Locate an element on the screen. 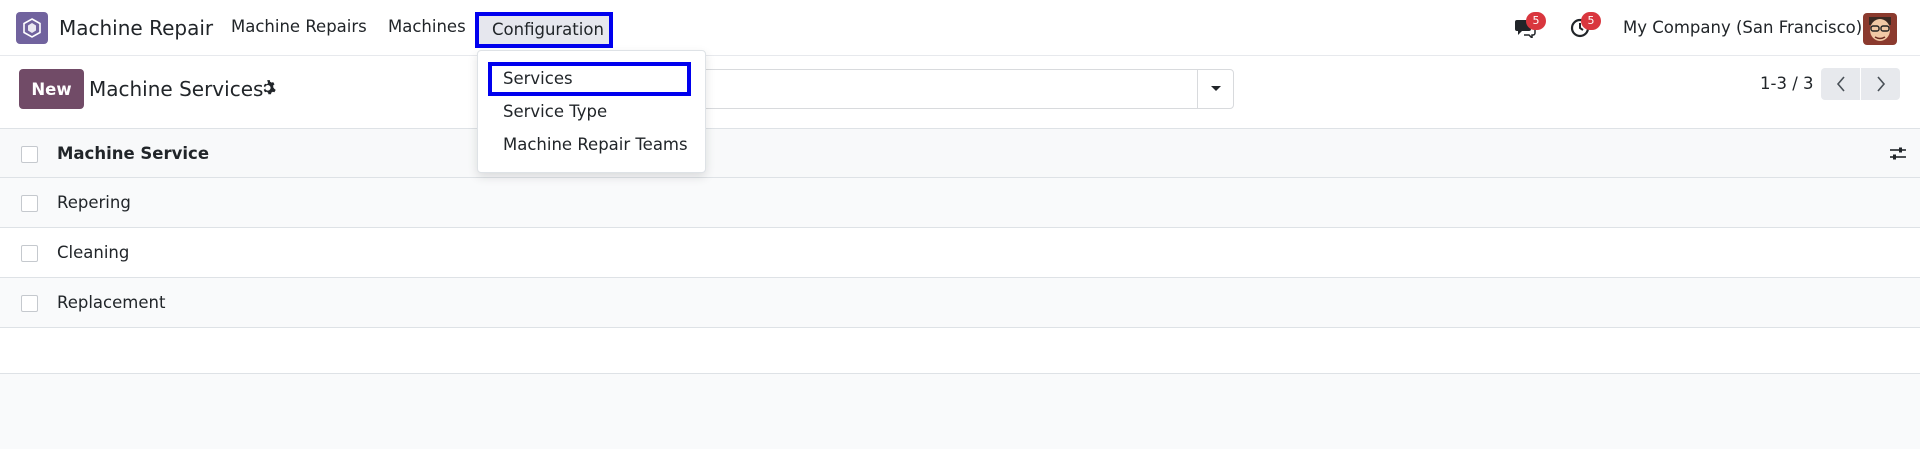  machine-service-cell: Repering is located at coordinates (94, 203).